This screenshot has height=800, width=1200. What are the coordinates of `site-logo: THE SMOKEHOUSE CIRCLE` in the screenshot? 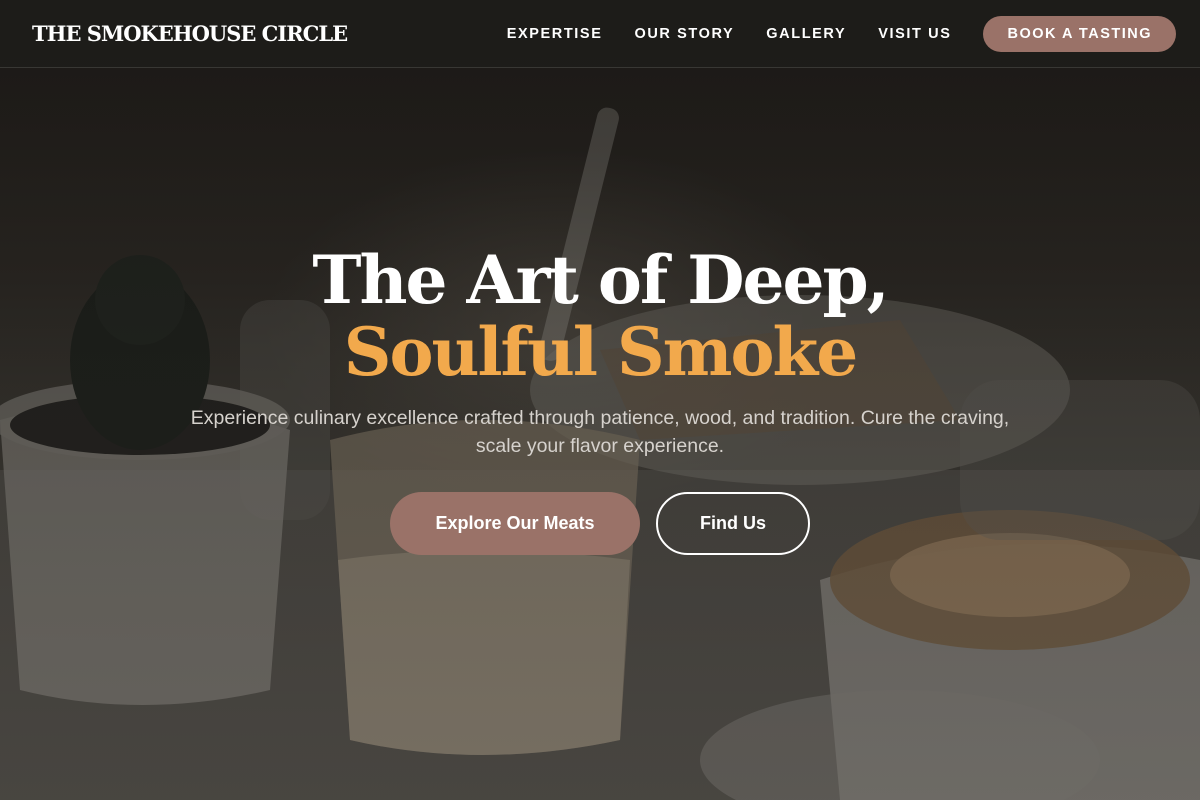 It's located at (190, 33).